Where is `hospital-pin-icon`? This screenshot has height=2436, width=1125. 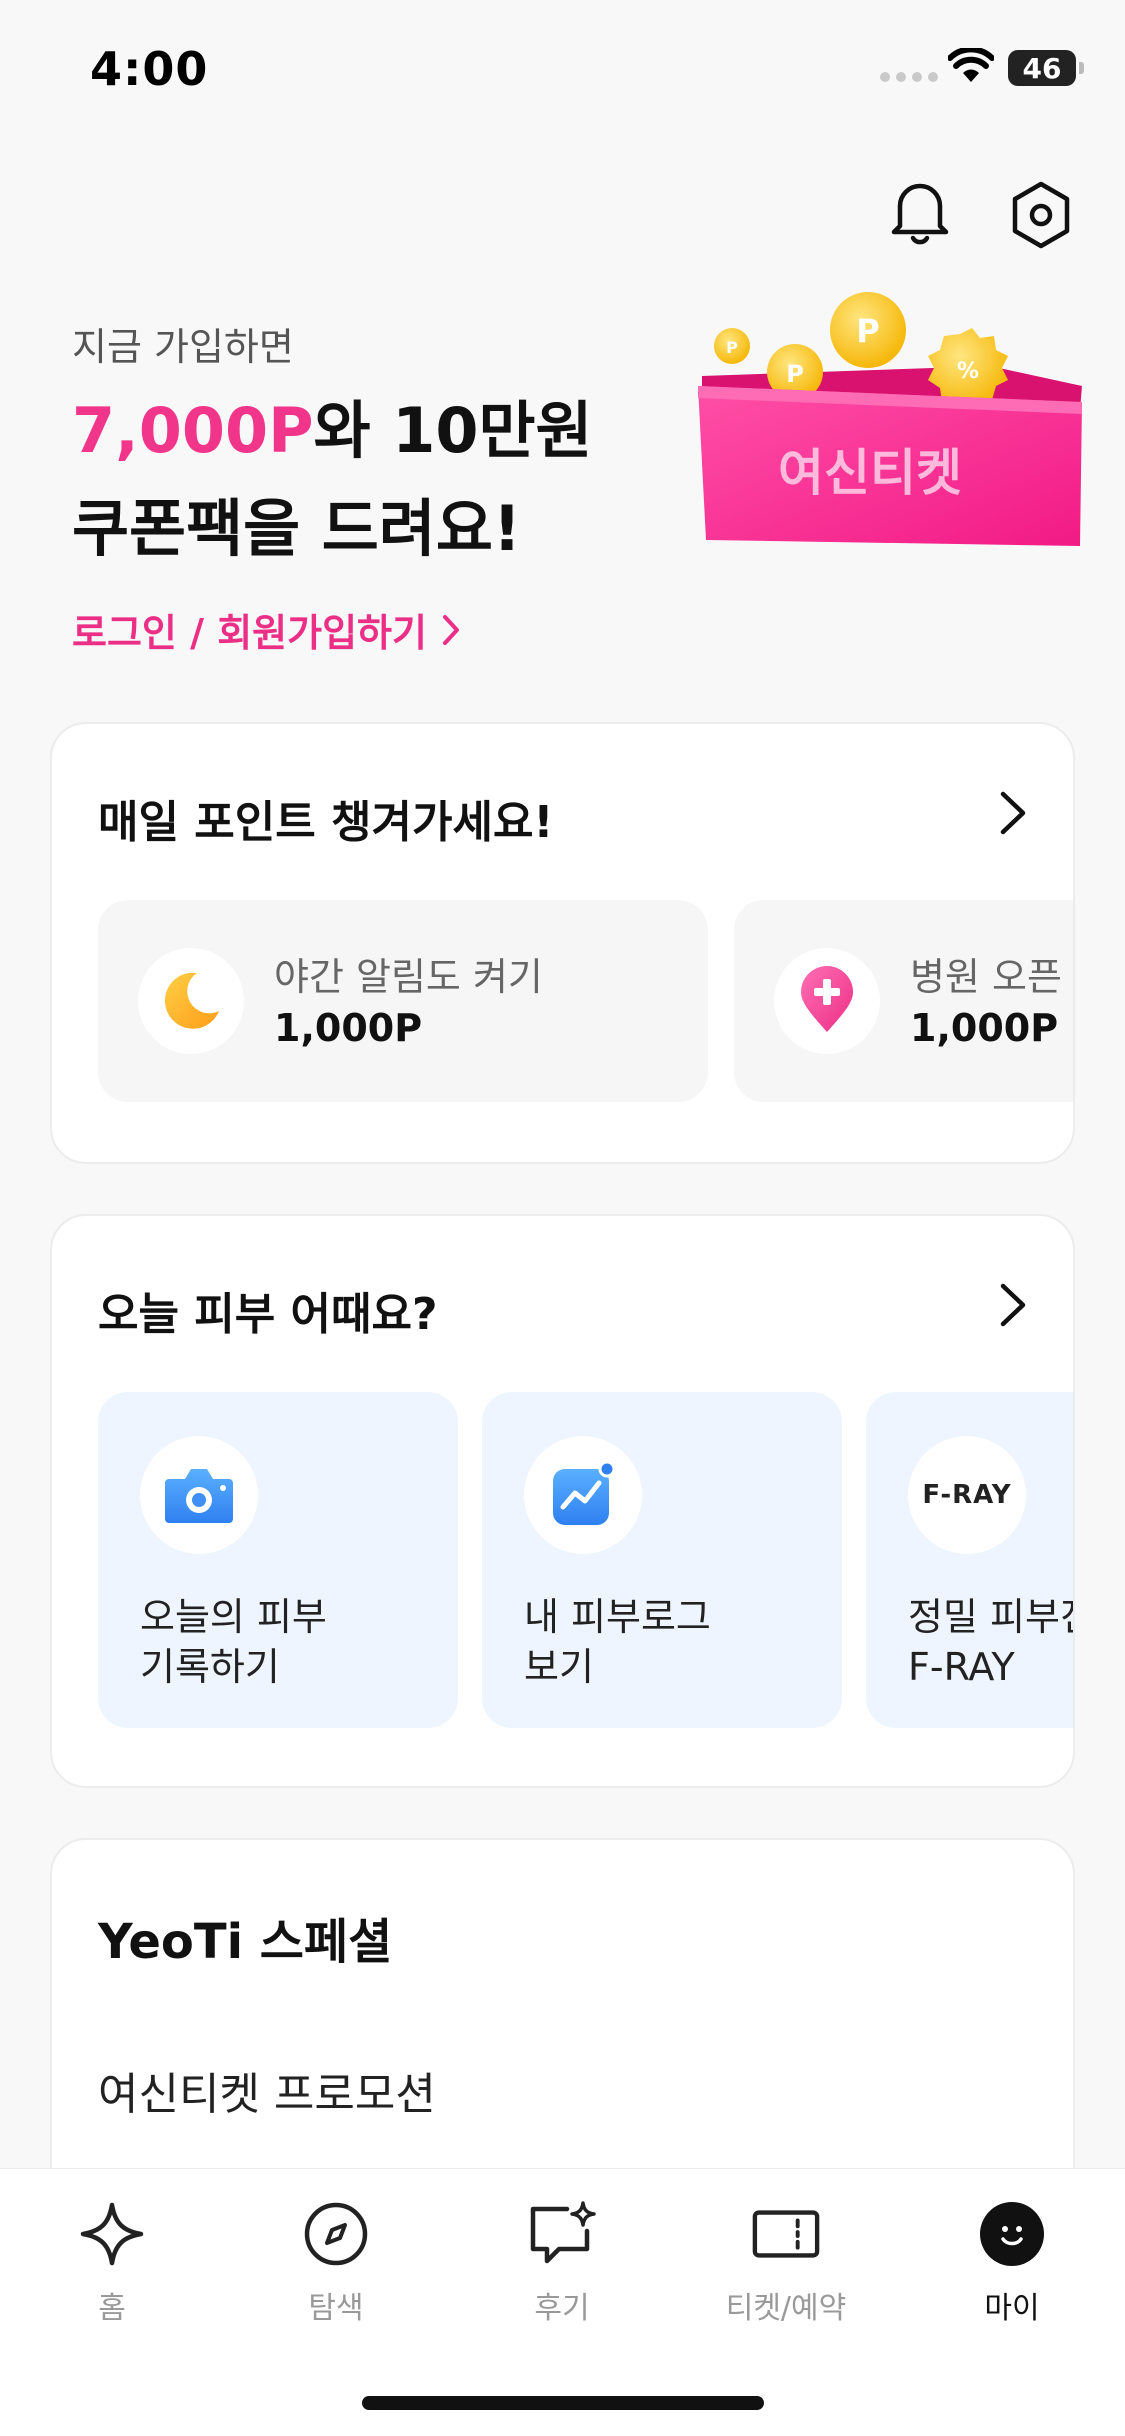 hospital-pin-icon is located at coordinates (827, 1001).